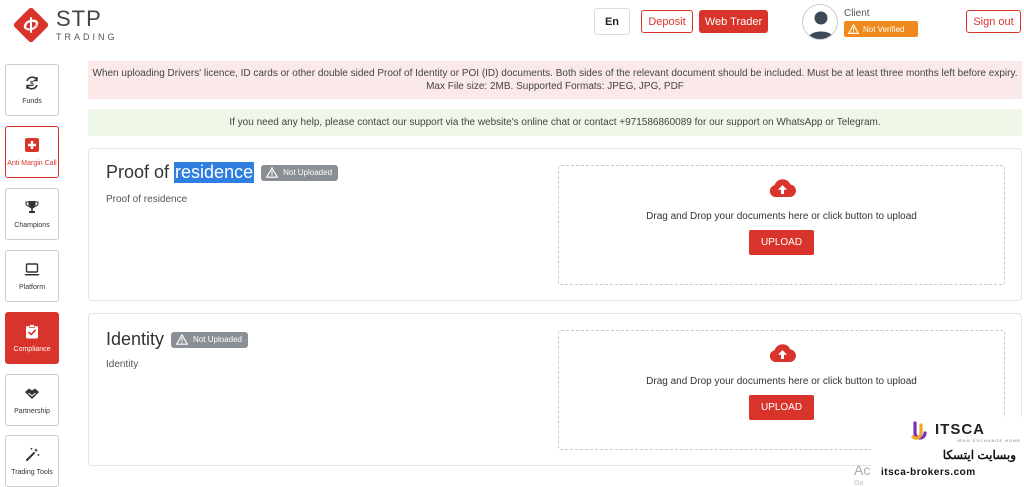 The width and height of the screenshot is (1024, 487). Describe the element at coordinates (135, 339) in the screenshot. I see `card-title-text: Identity` at that location.